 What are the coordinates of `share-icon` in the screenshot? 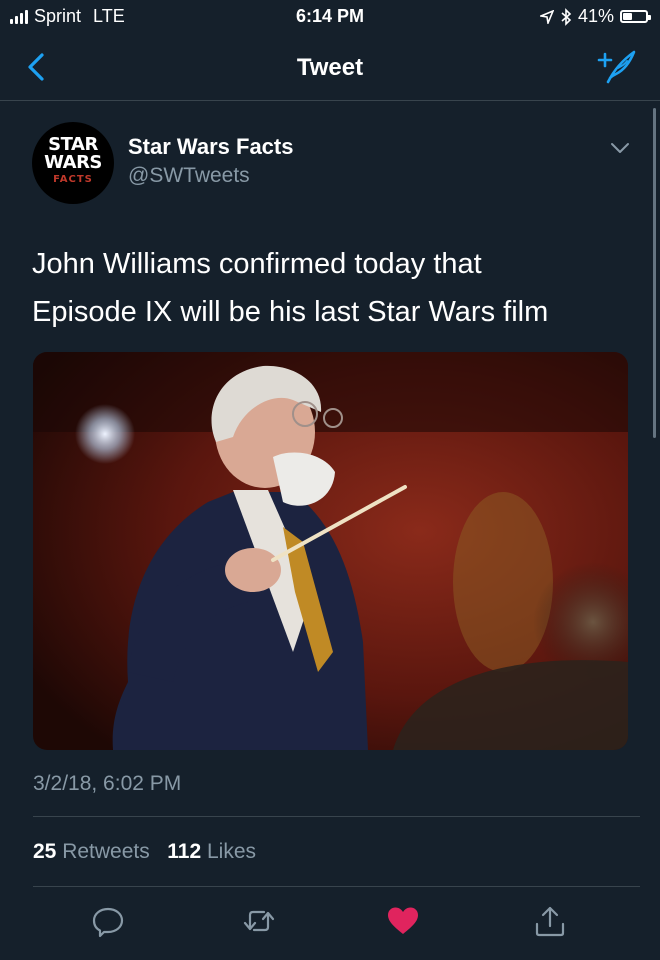 It's located at (550, 921).